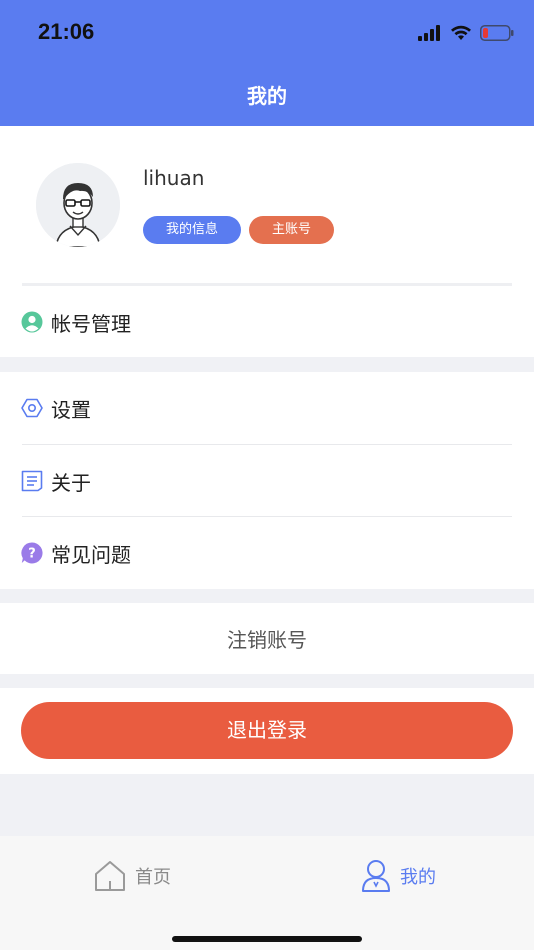  Describe the element at coordinates (497, 33) in the screenshot. I see `battery-icon` at that location.